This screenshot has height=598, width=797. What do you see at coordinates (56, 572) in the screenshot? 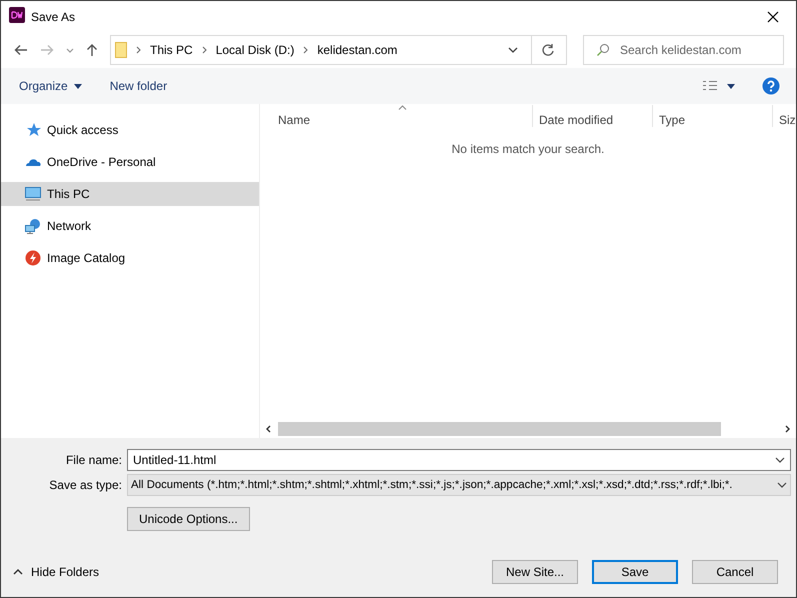
I see `hide-folders-button: Hide Folders` at bounding box center [56, 572].